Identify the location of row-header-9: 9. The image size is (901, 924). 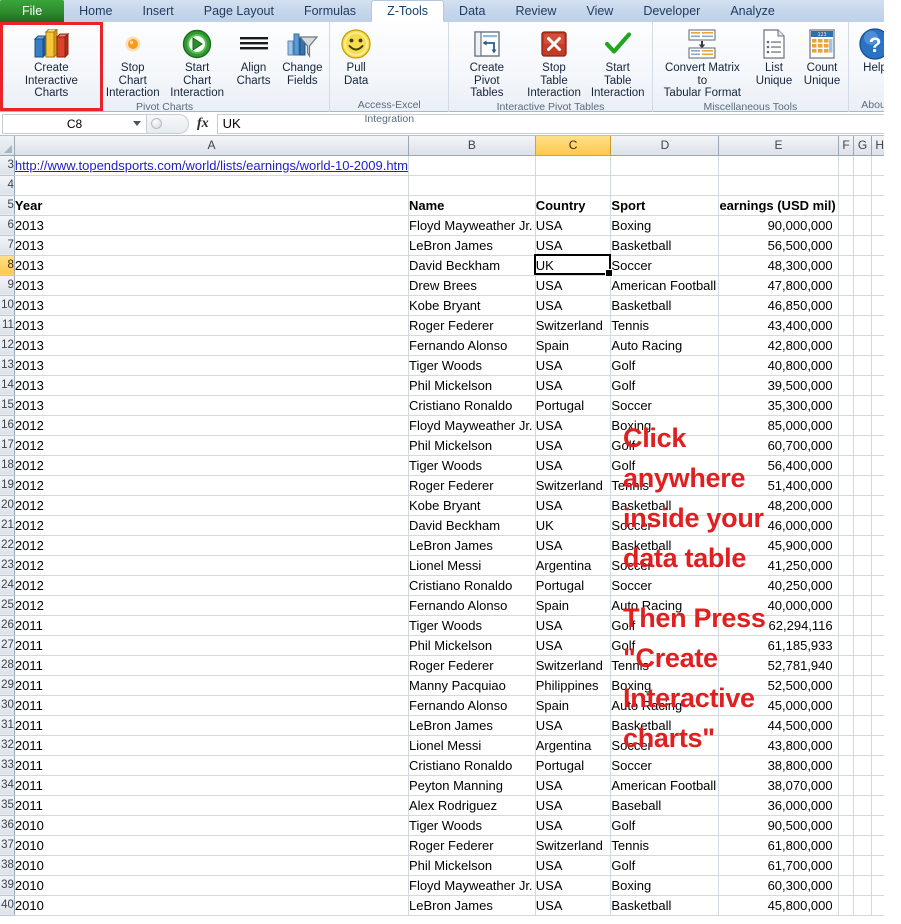
(7, 285).